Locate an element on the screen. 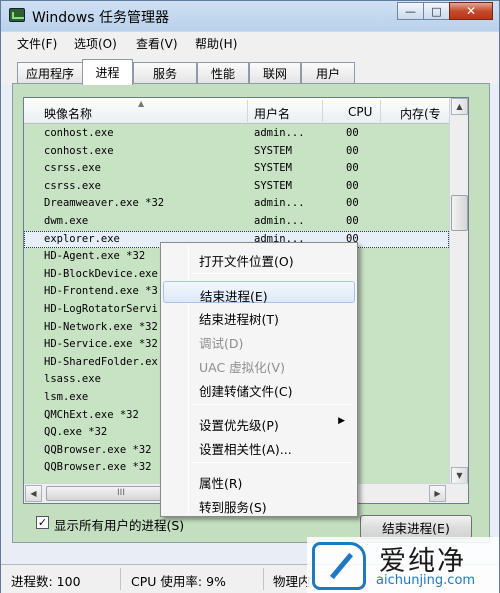  menu-item-label: 设置优先级(P) is located at coordinates (239, 425).